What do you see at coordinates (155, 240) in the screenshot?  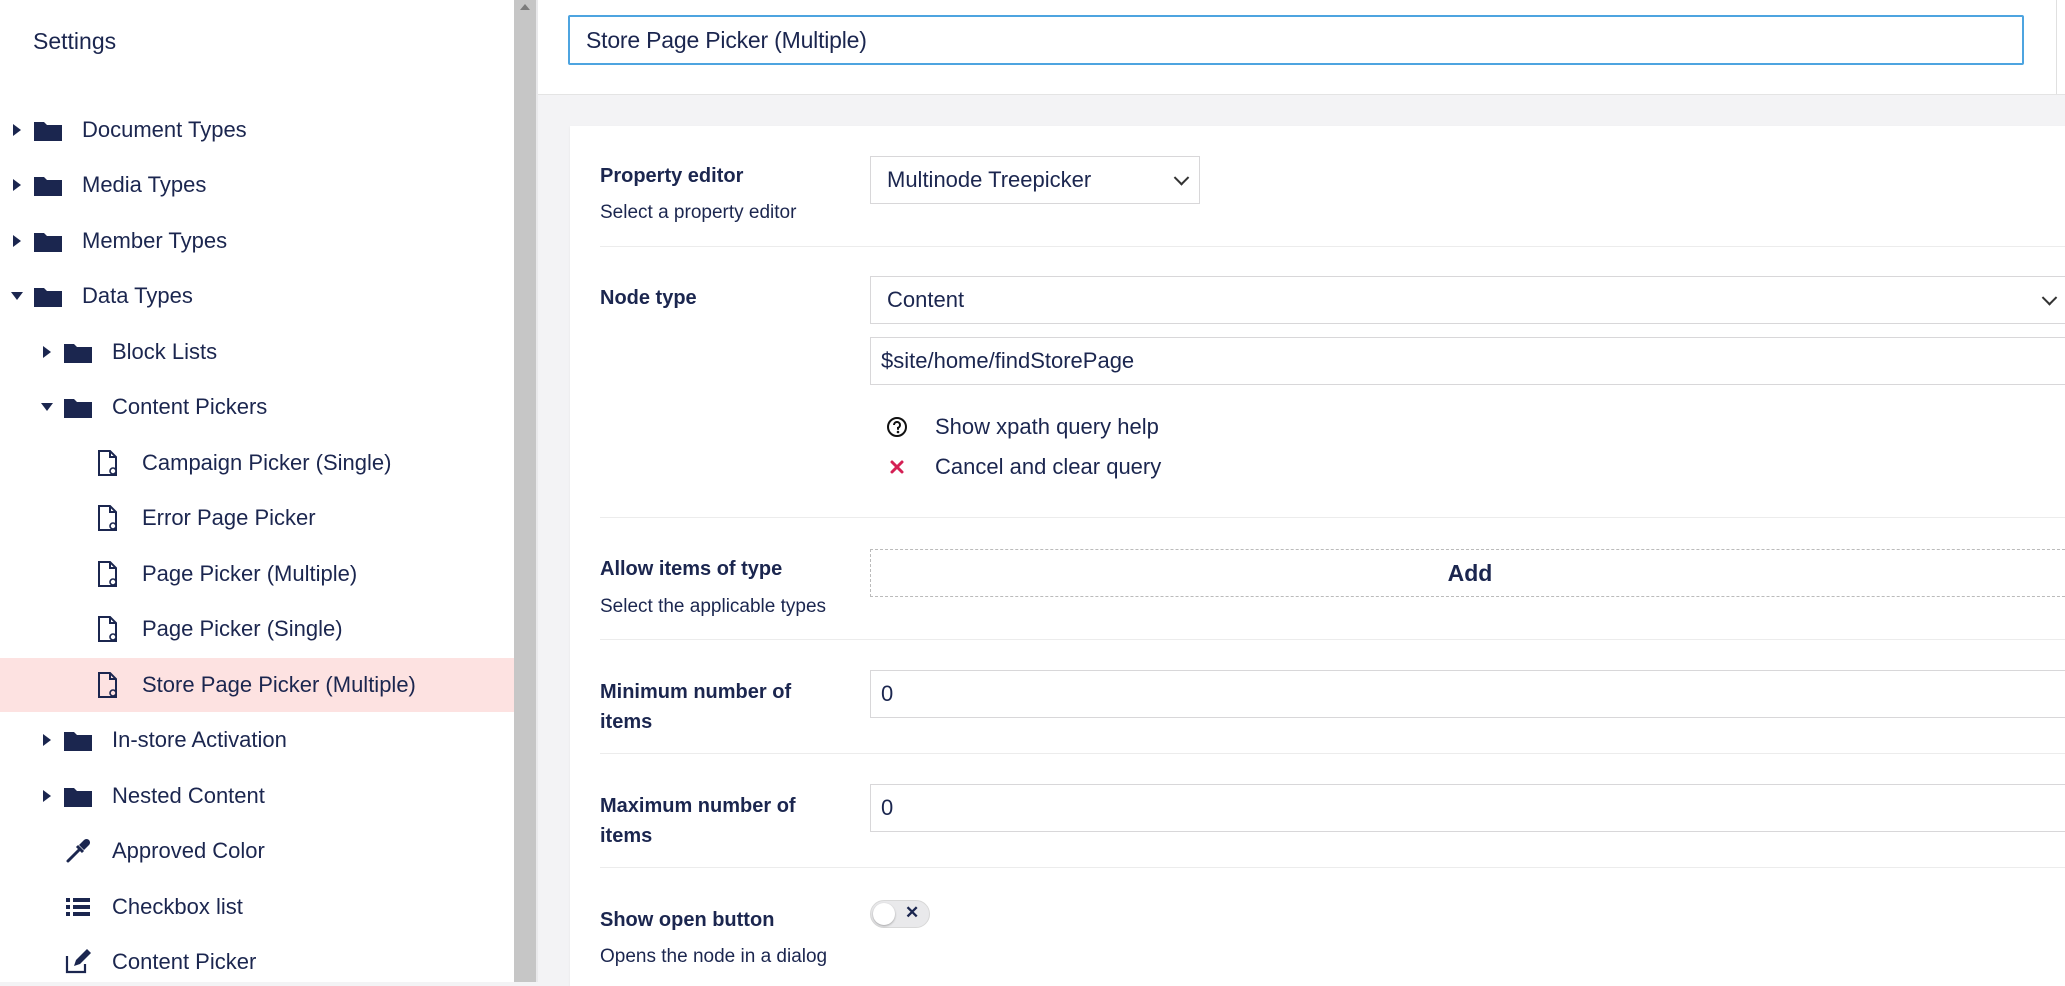 I see `tree-item-label: Member Types` at bounding box center [155, 240].